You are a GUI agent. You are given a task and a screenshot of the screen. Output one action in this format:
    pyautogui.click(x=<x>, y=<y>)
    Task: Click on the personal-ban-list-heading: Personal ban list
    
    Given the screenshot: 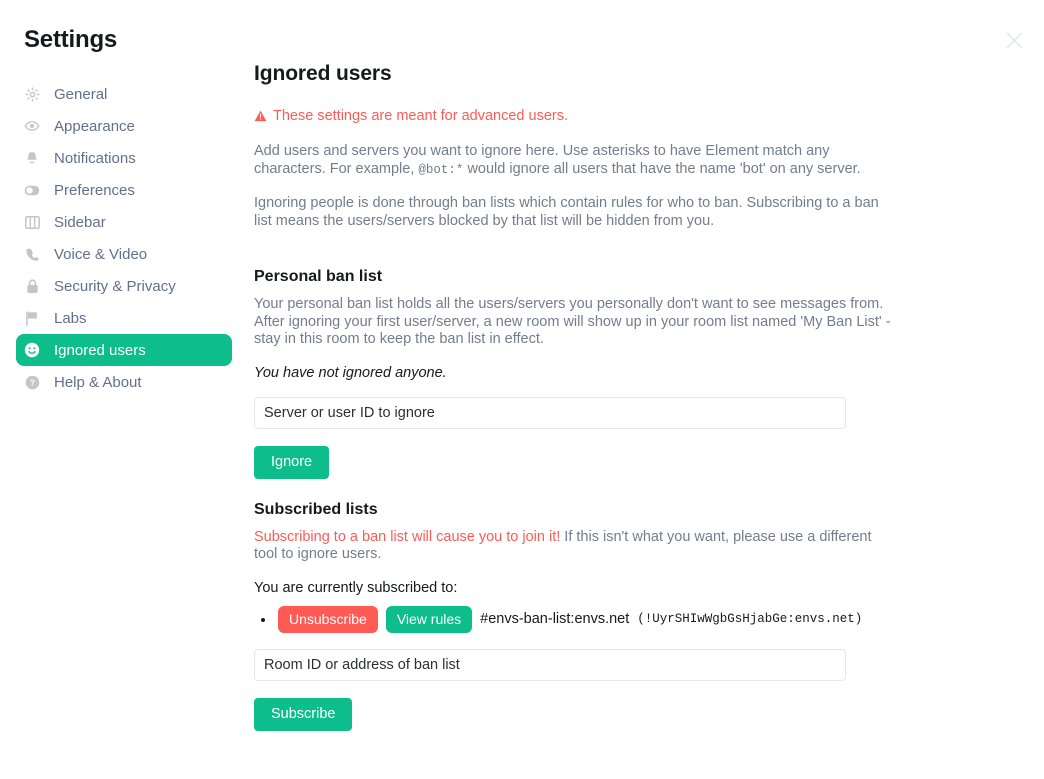 What is the action you would take?
    pyautogui.click(x=318, y=276)
    